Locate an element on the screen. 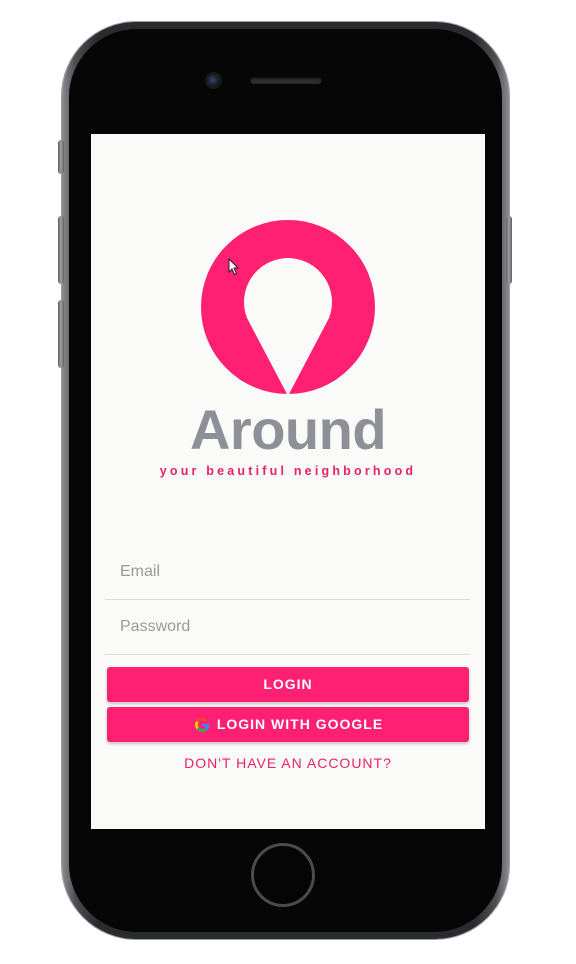 This screenshot has height=964, width=576. power-button is located at coordinates (509, 250).